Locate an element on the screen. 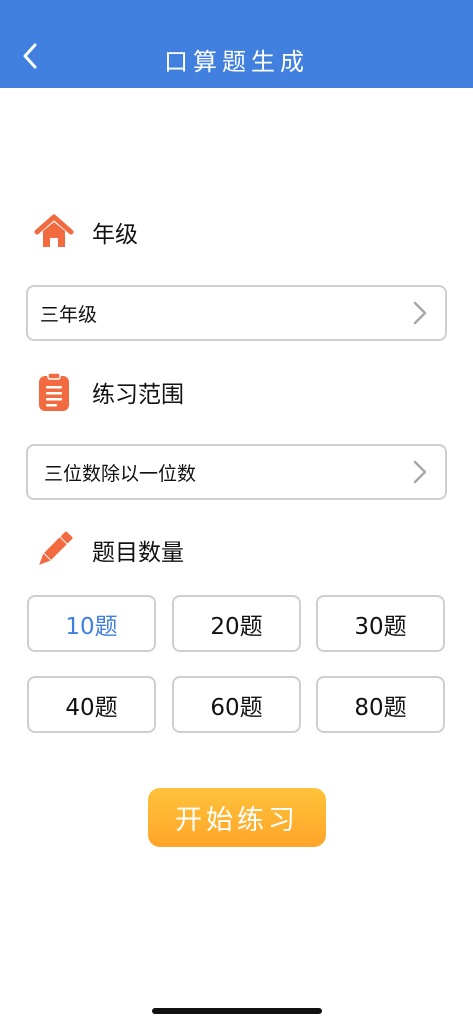  count-option-40: 40题 is located at coordinates (91, 704).